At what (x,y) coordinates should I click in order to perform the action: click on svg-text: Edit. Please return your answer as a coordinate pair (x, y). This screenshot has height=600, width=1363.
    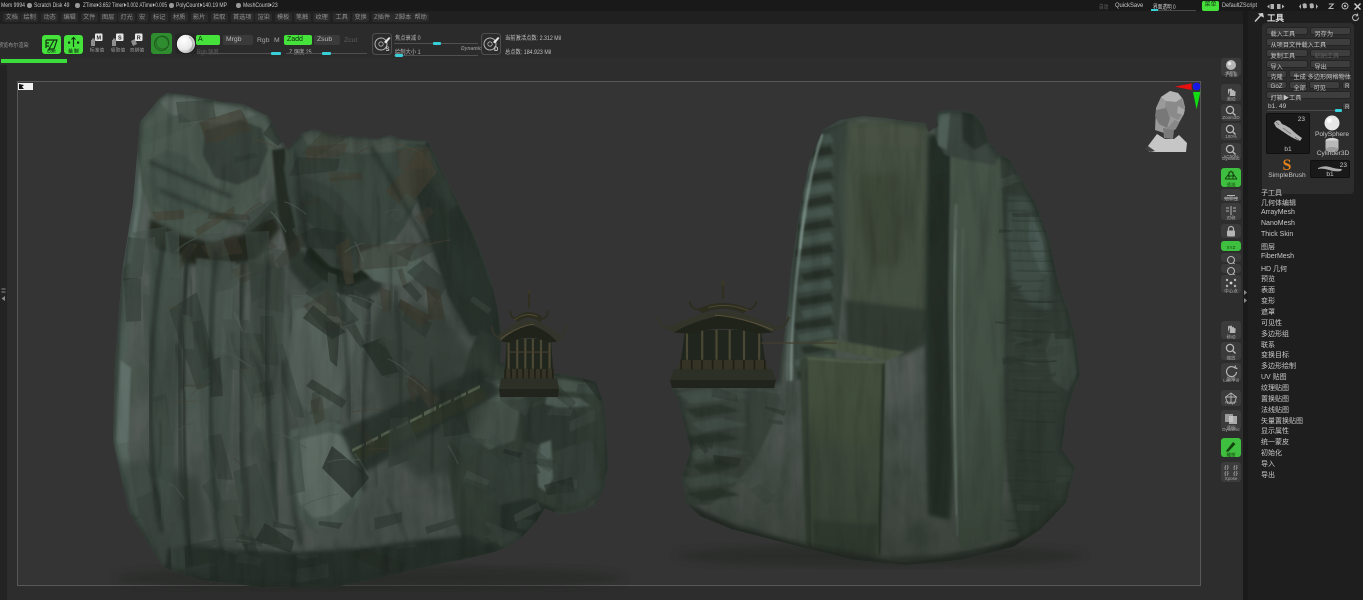
    Looking at the image, I should click on (51, 51).